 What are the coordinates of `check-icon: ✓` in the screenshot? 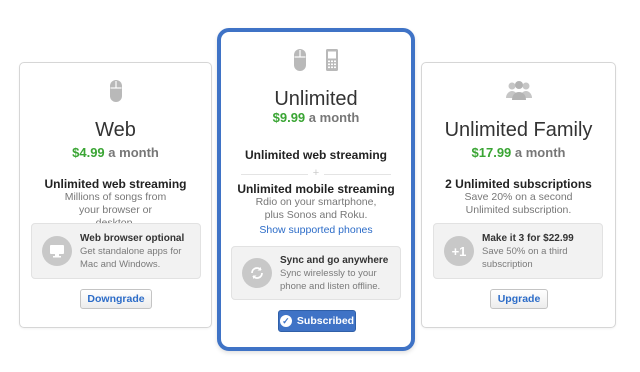 It's located at (285, 321).